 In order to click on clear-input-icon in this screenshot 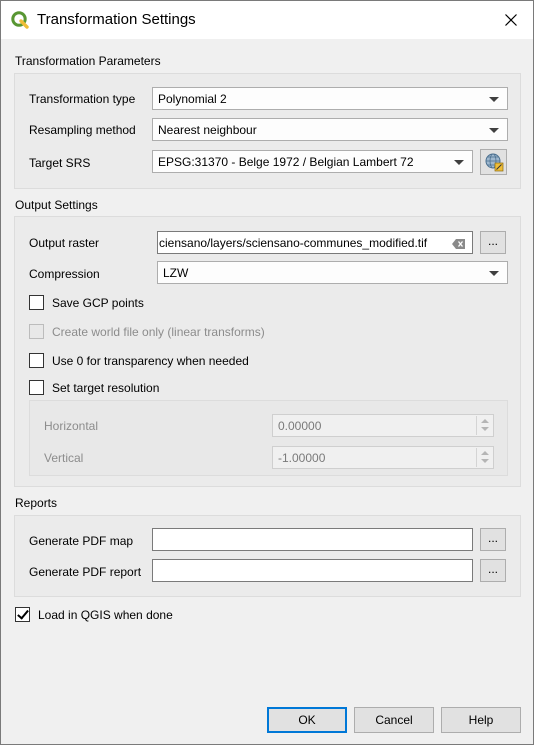, I will do `click(459, 243)`.